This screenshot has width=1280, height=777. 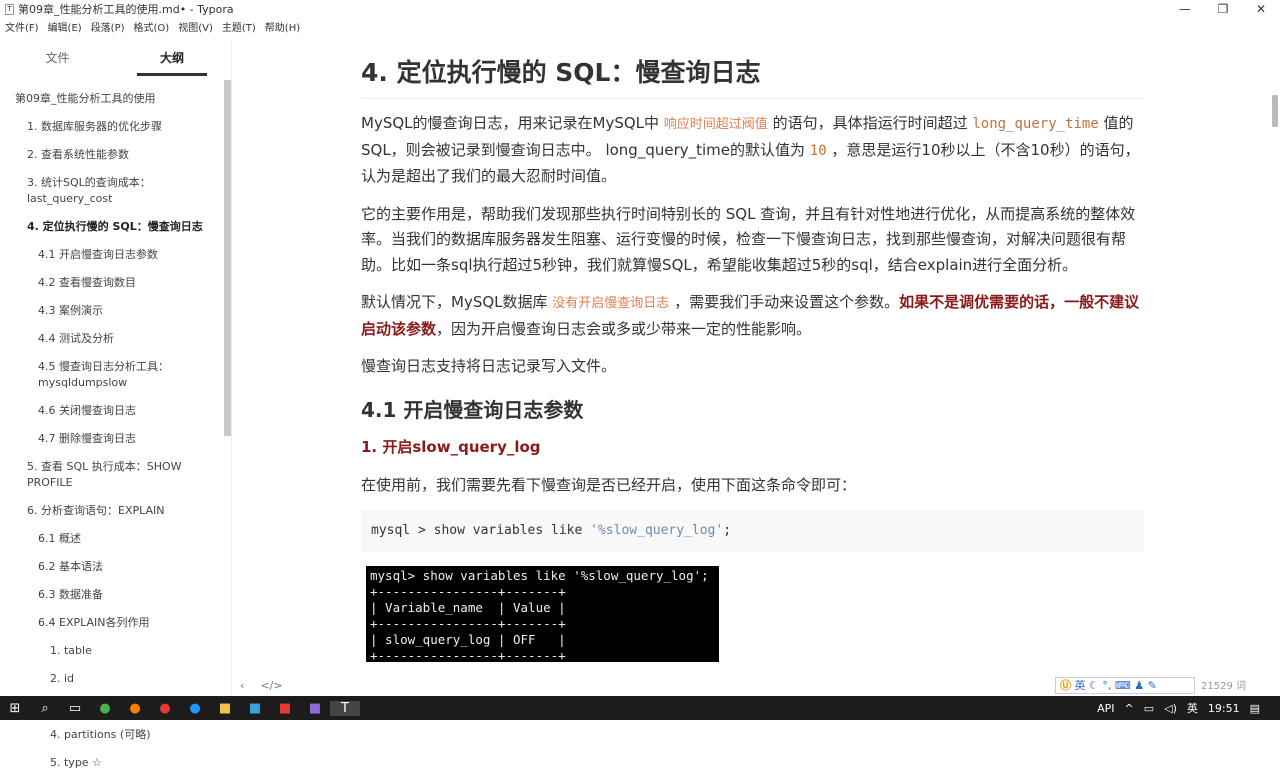 I want to click on outline-item: 4. 定位执行慢的 SQL：慢查询日志, so click(x=112, y=227).